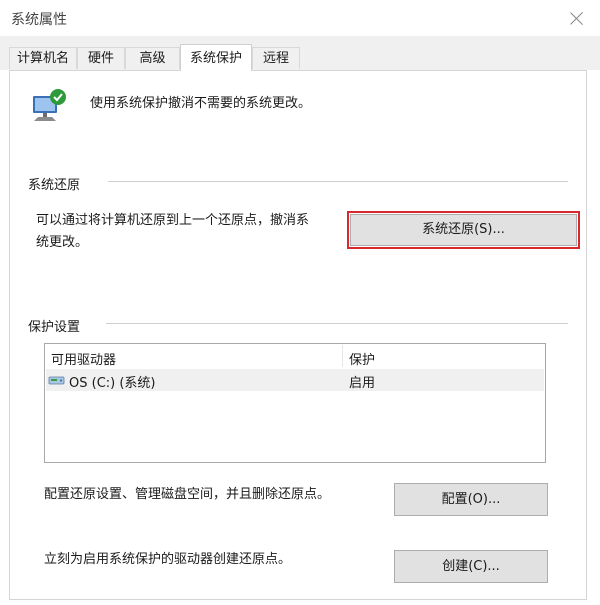 This screenshot has height=605, width=600. I want to click on tab-hardware: 硬件, so click(101, 58).